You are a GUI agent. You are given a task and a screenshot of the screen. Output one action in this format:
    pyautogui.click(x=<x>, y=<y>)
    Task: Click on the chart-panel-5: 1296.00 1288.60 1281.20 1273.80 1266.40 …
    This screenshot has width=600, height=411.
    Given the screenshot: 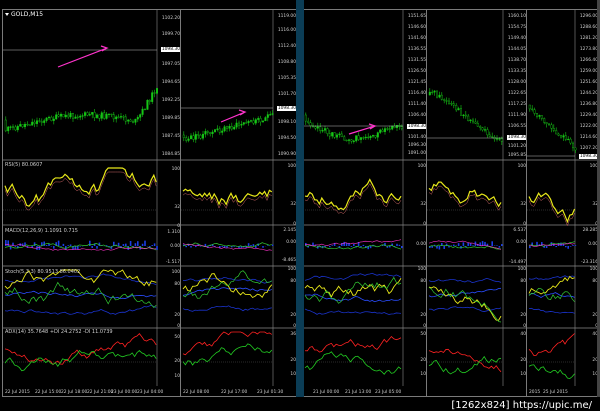 What is the action you would take?
    pyautogui.click(x=563, y=203)
    